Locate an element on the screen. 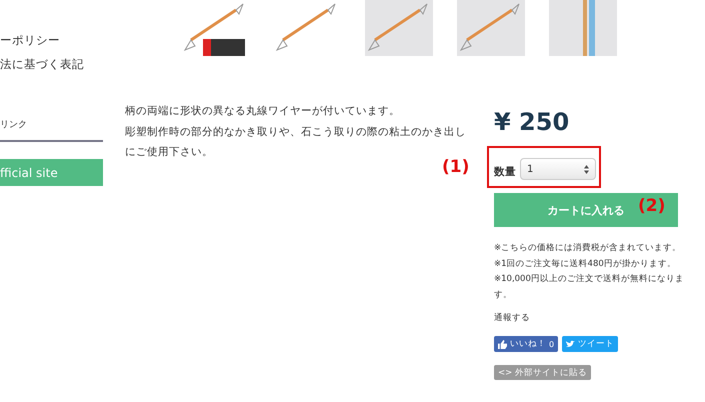 The height and width of the screenshot is (402, 705). annotation-label: (2) is located at coordinates (652, 206).